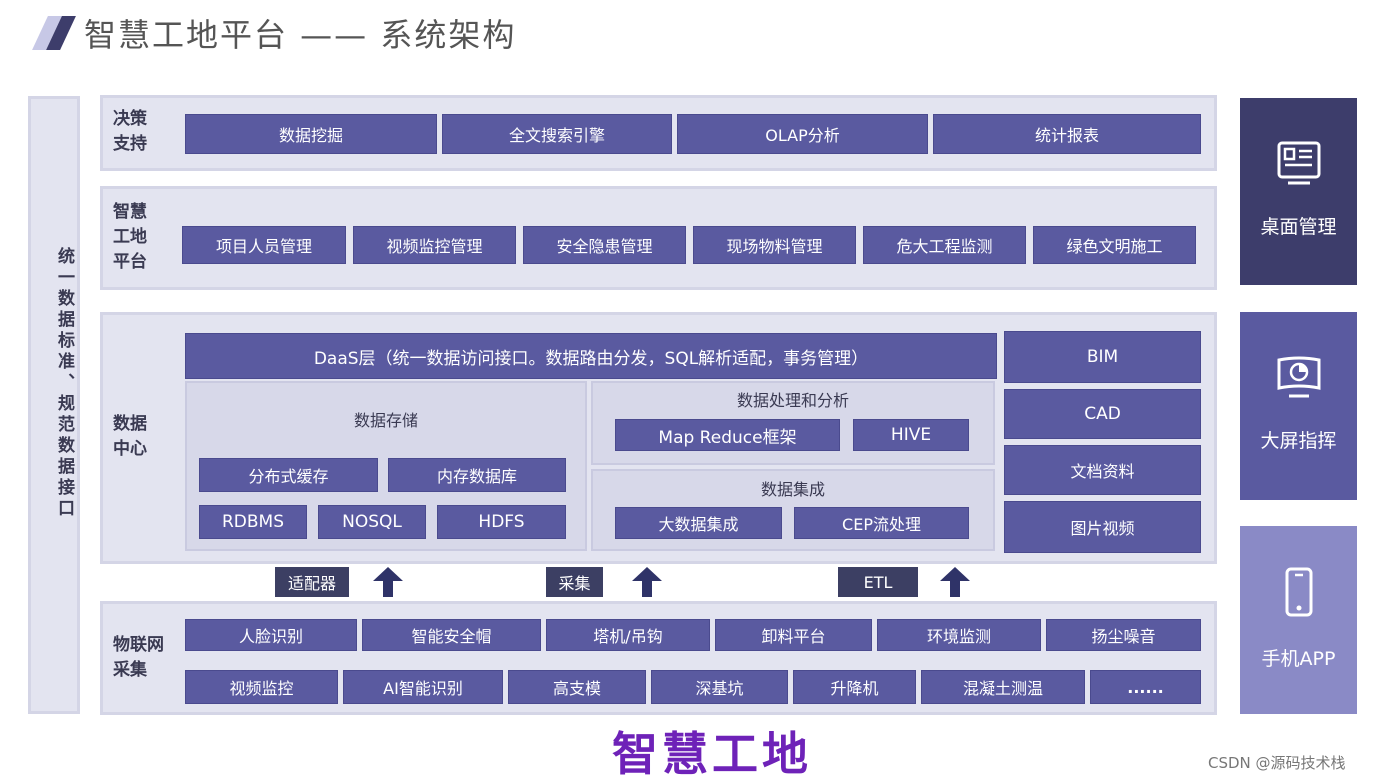  What do you see at coordinates (451, 635) in the screenshot?
I see `device-smart-helmet: 智能安全帽` at bounding box center [451, 635].